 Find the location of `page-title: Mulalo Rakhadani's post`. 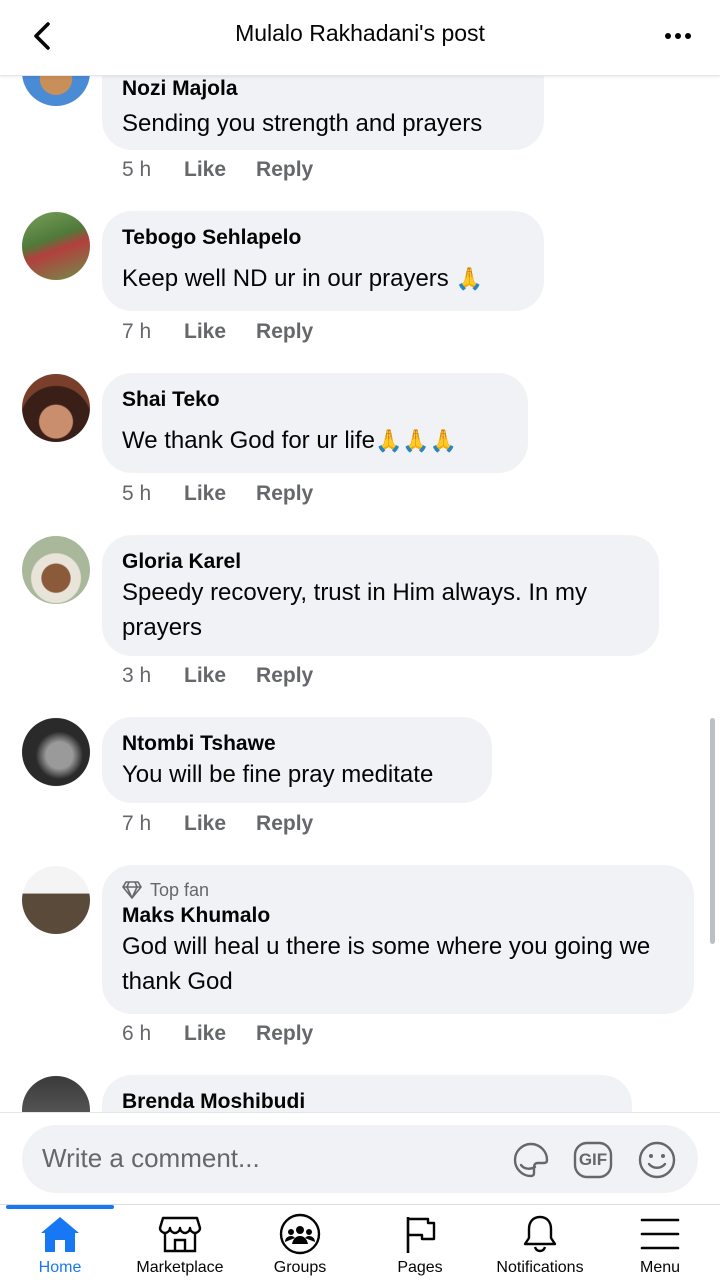

page-title: Mulalo Rakhadani's post is located at coordinates (360, 33).